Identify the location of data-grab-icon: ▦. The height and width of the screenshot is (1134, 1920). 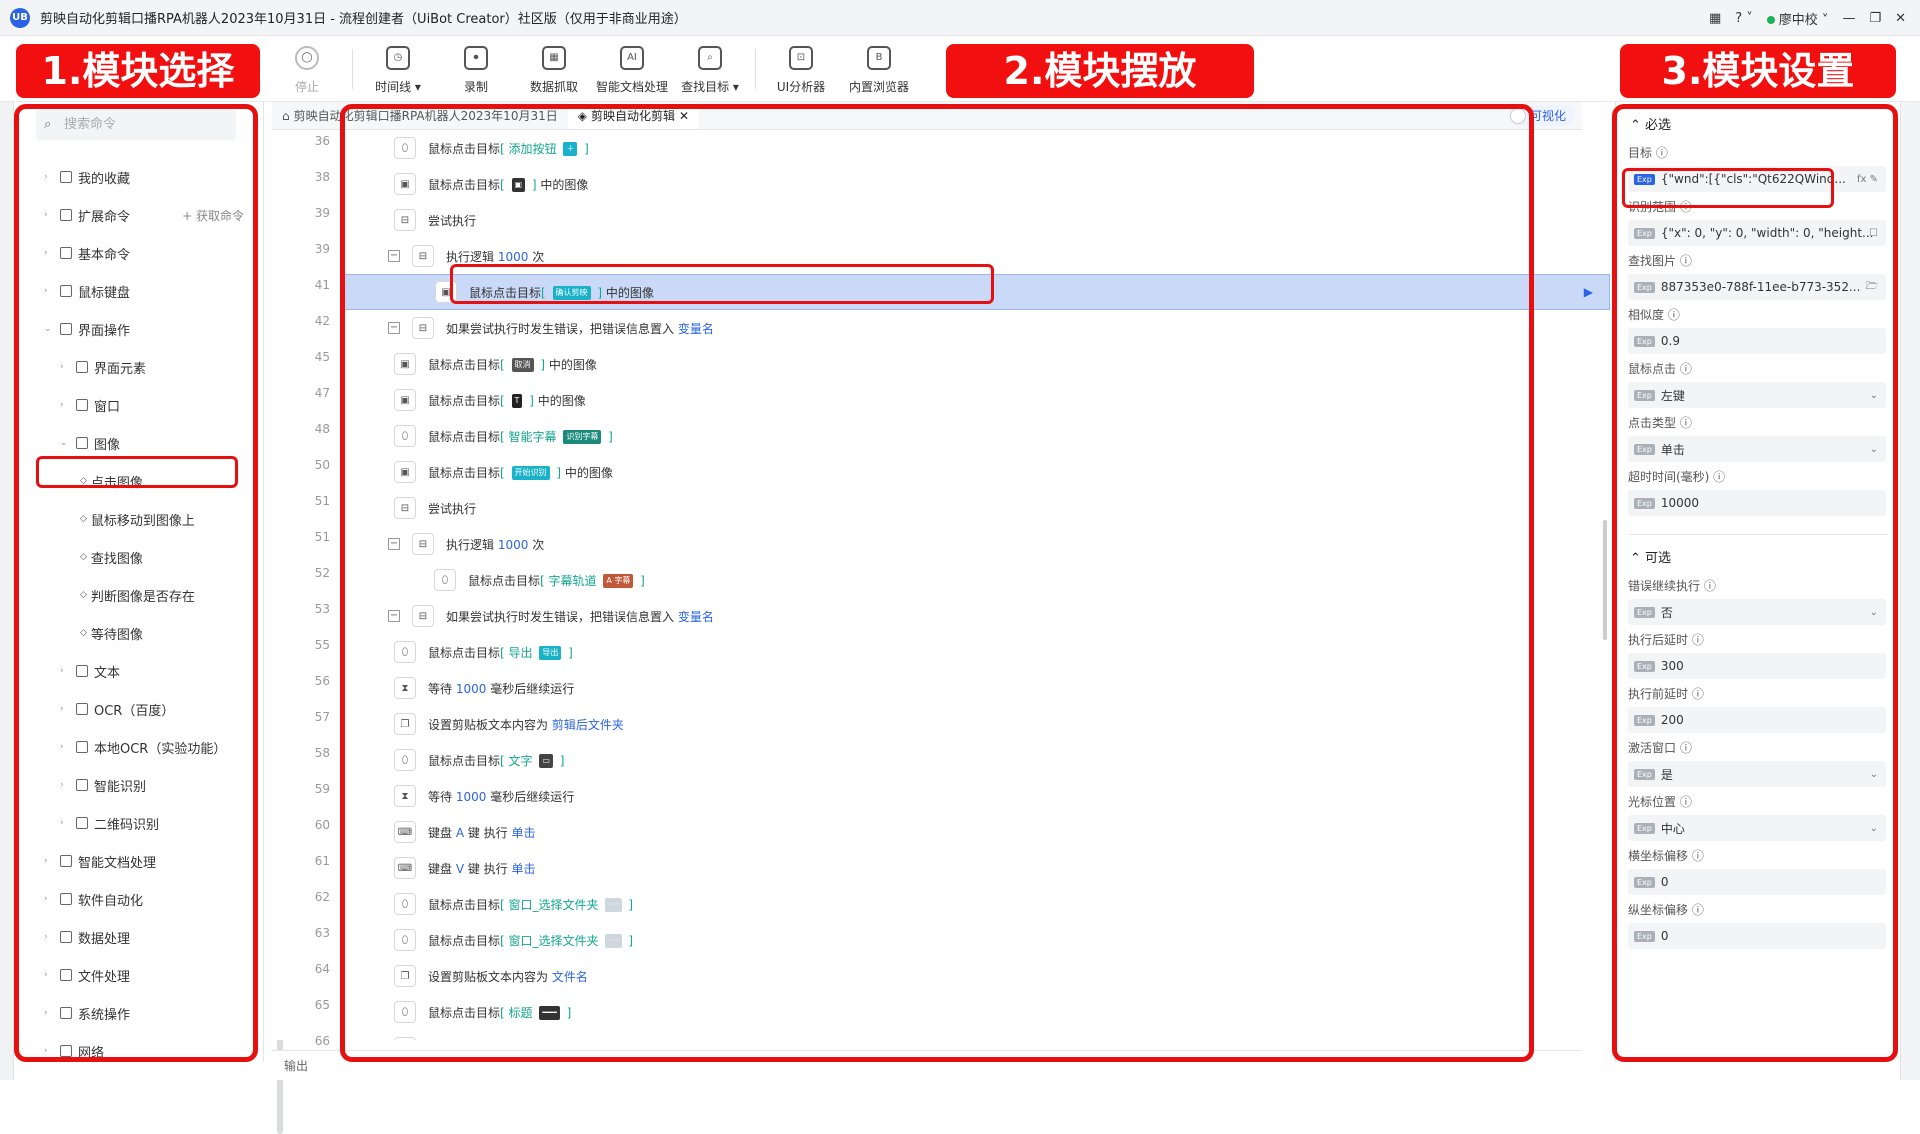
(554, 58).